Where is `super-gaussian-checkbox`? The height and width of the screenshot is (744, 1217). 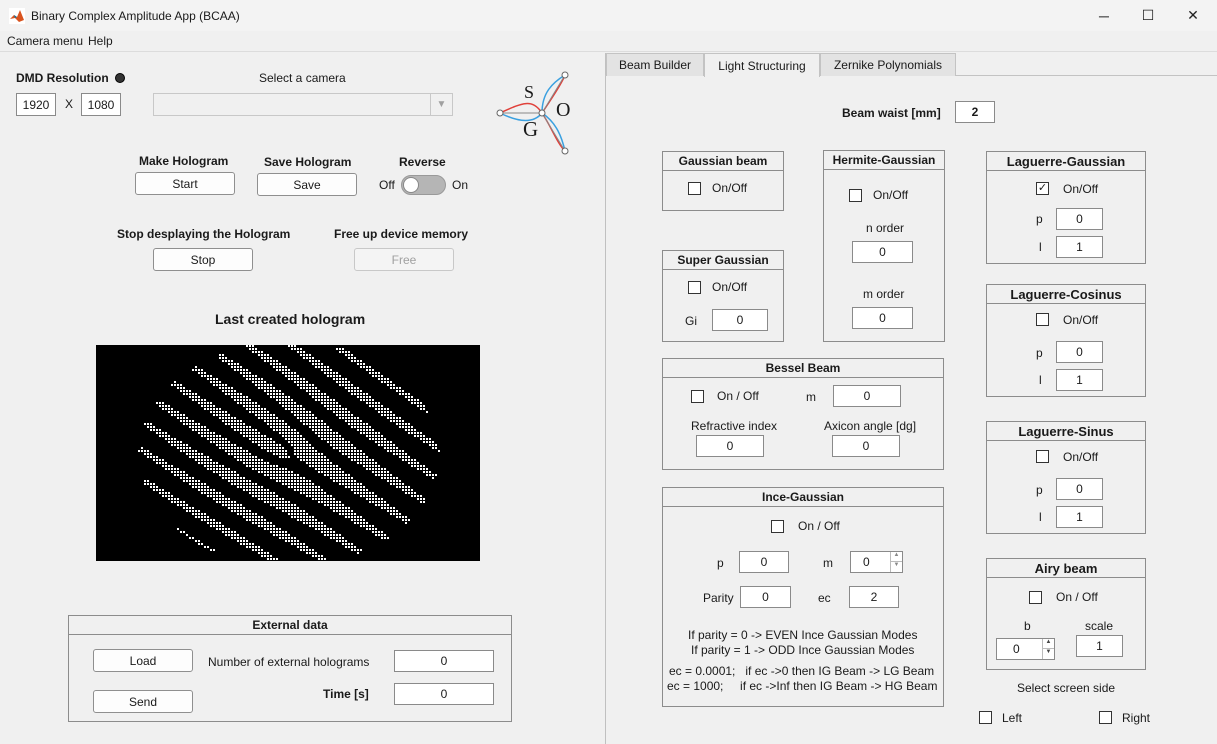
super-gaussian-checkbox is located at coordinates (694, 287).